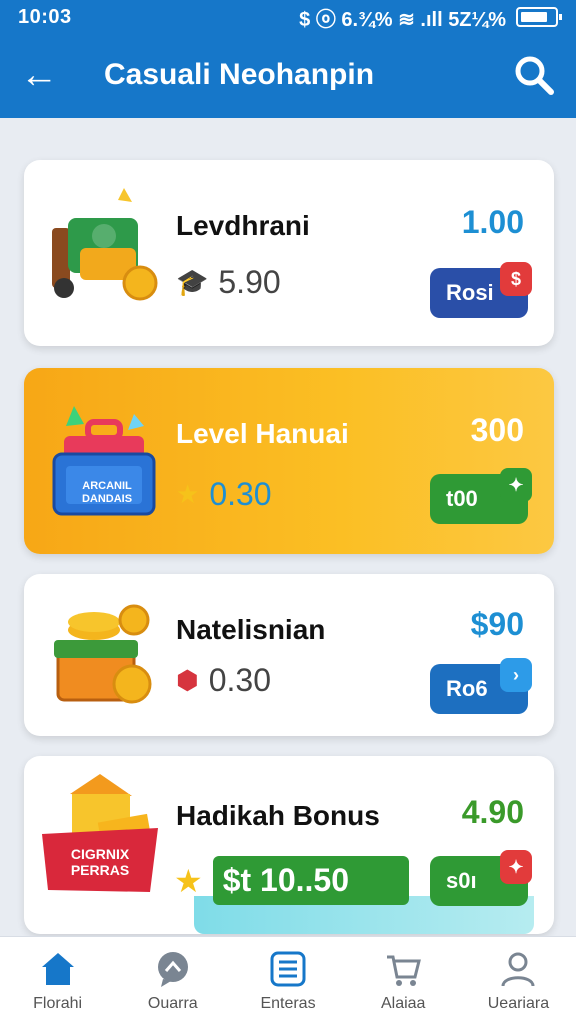 The width and height of the screenshot is (576, 1024). I want to click on chat-icon, so click(172, 969).